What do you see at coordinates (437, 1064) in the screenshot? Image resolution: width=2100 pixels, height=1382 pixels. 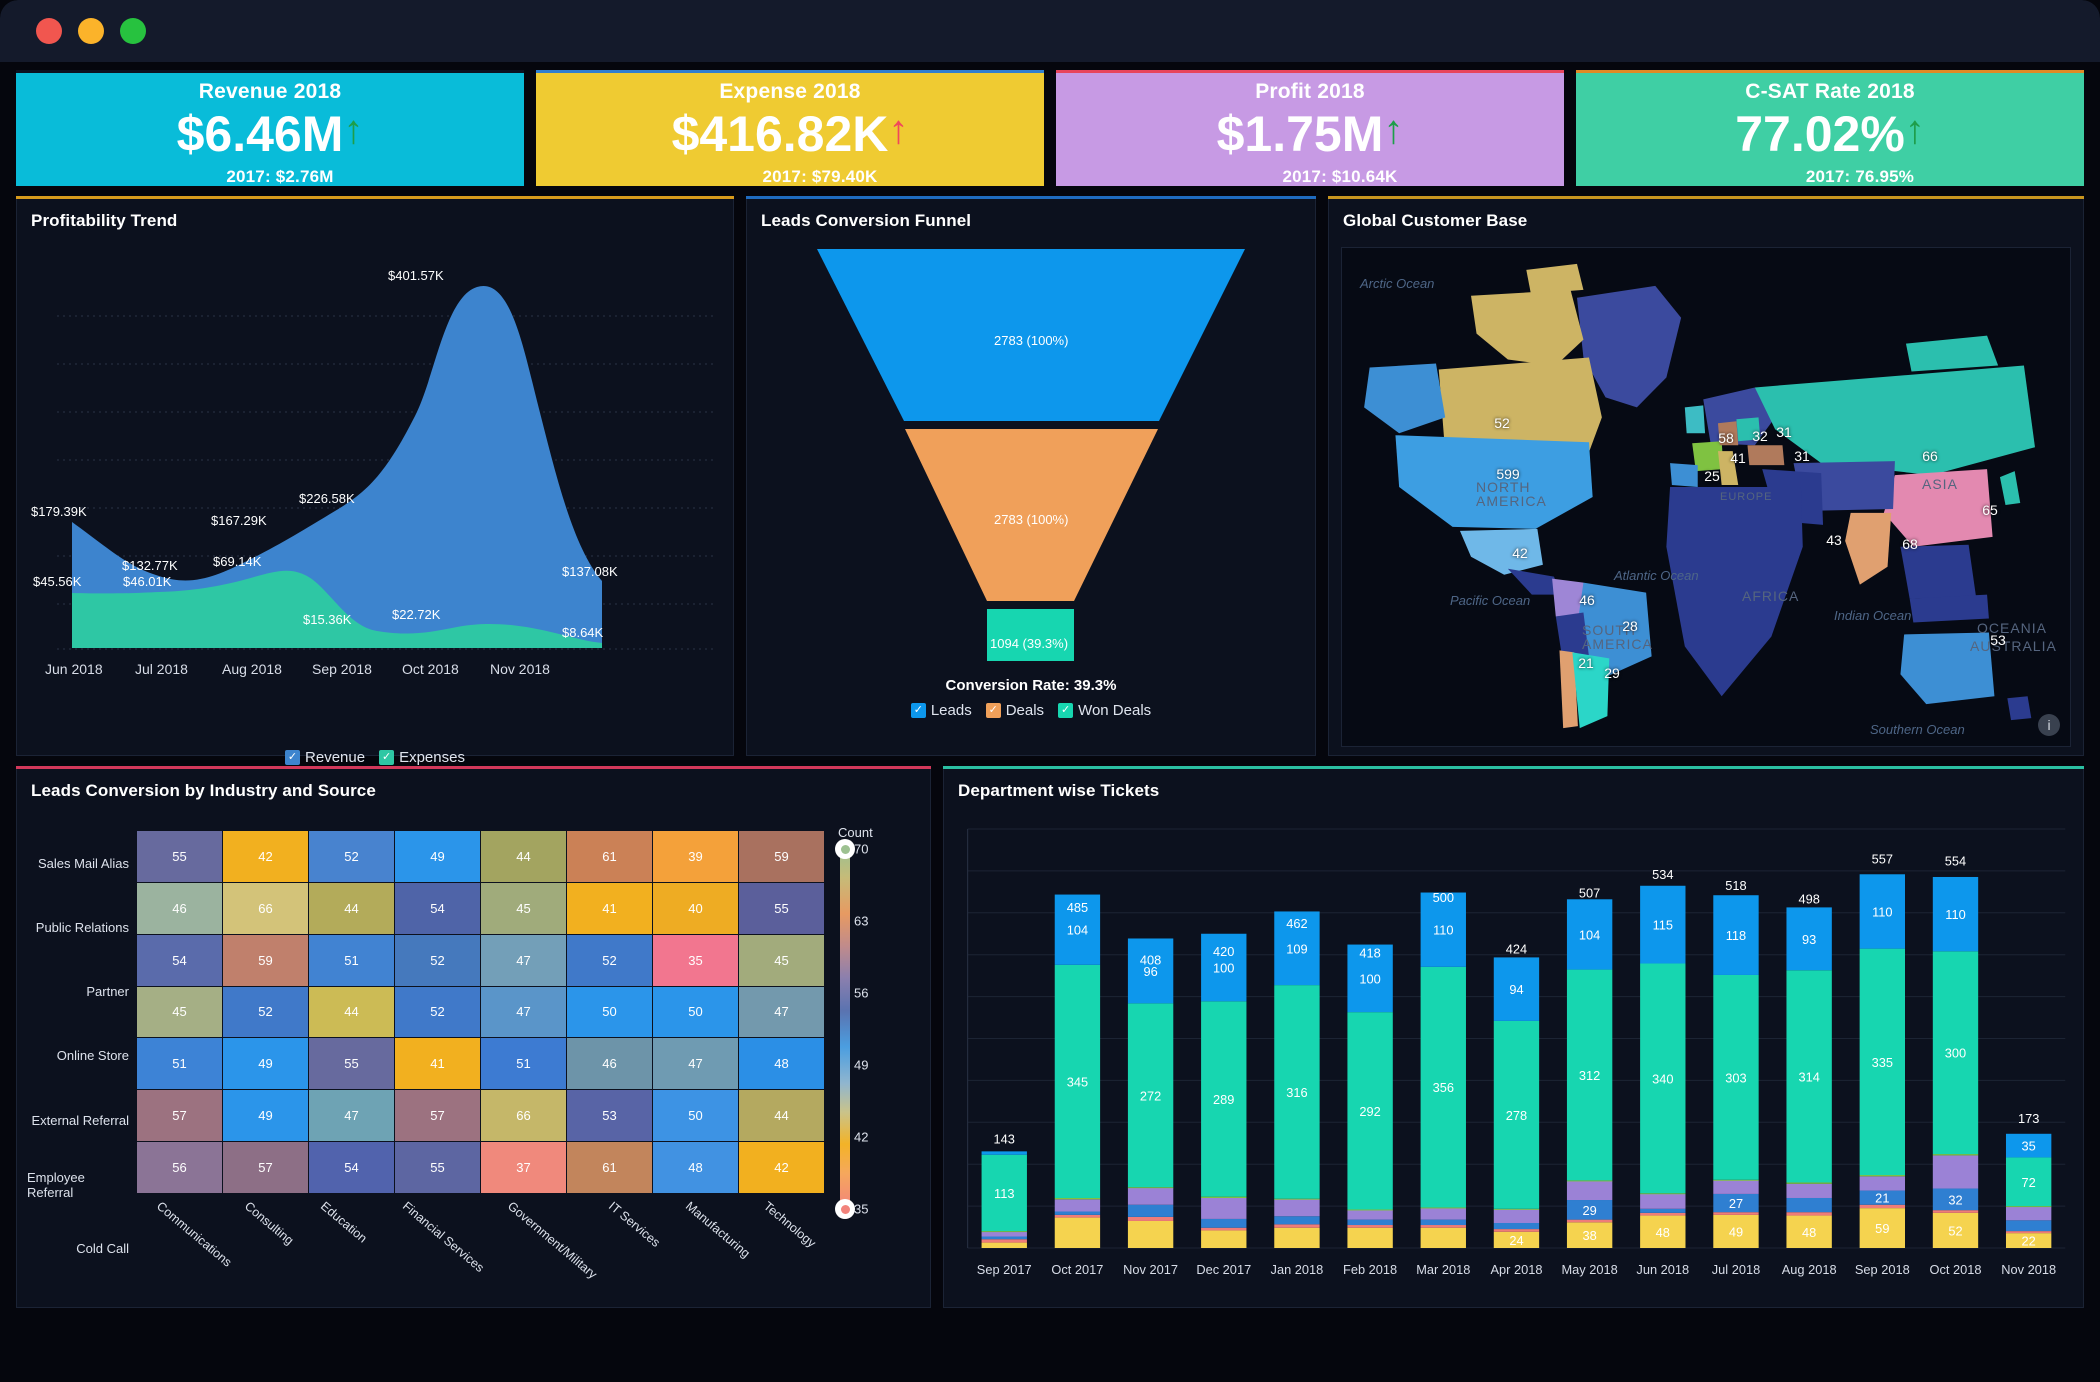 I see `heatmap-cell: 41` at bounding box center [437, 1064].